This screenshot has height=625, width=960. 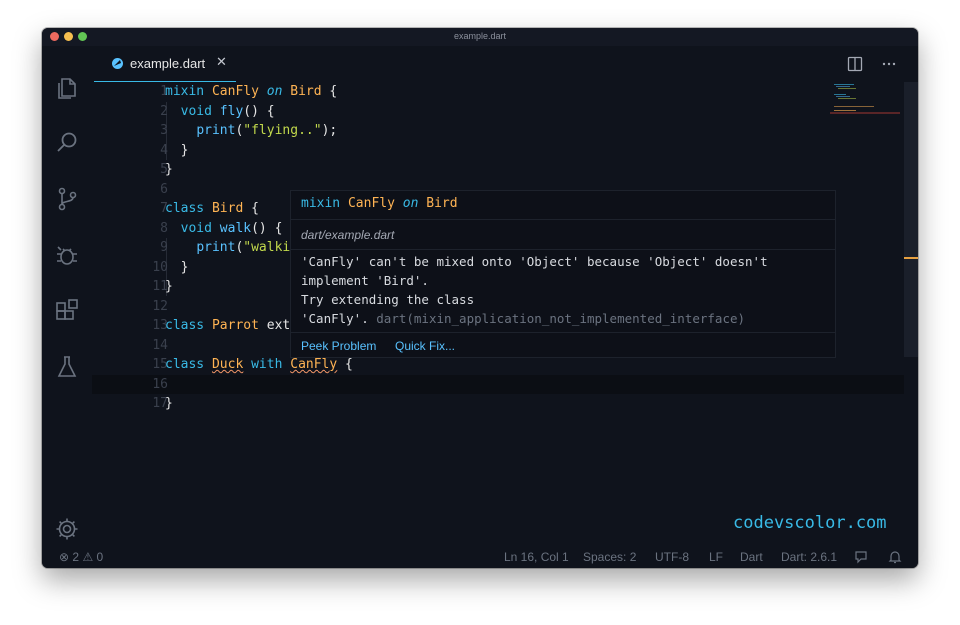 I want to click on title-bar: example.dart, so click(x=480, y=37).